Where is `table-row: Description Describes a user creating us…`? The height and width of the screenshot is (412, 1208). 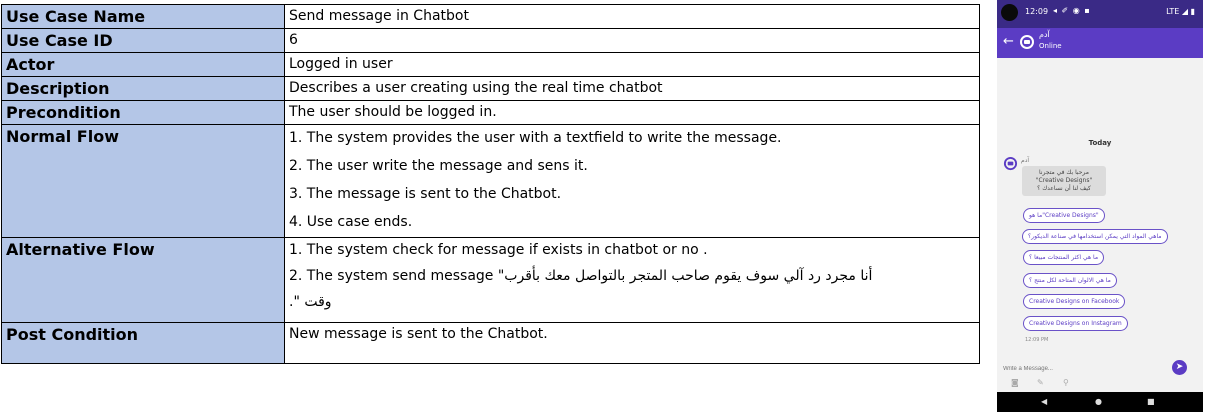
table-row: Description Describes a user creating us… is located at coordinates (490, 88).